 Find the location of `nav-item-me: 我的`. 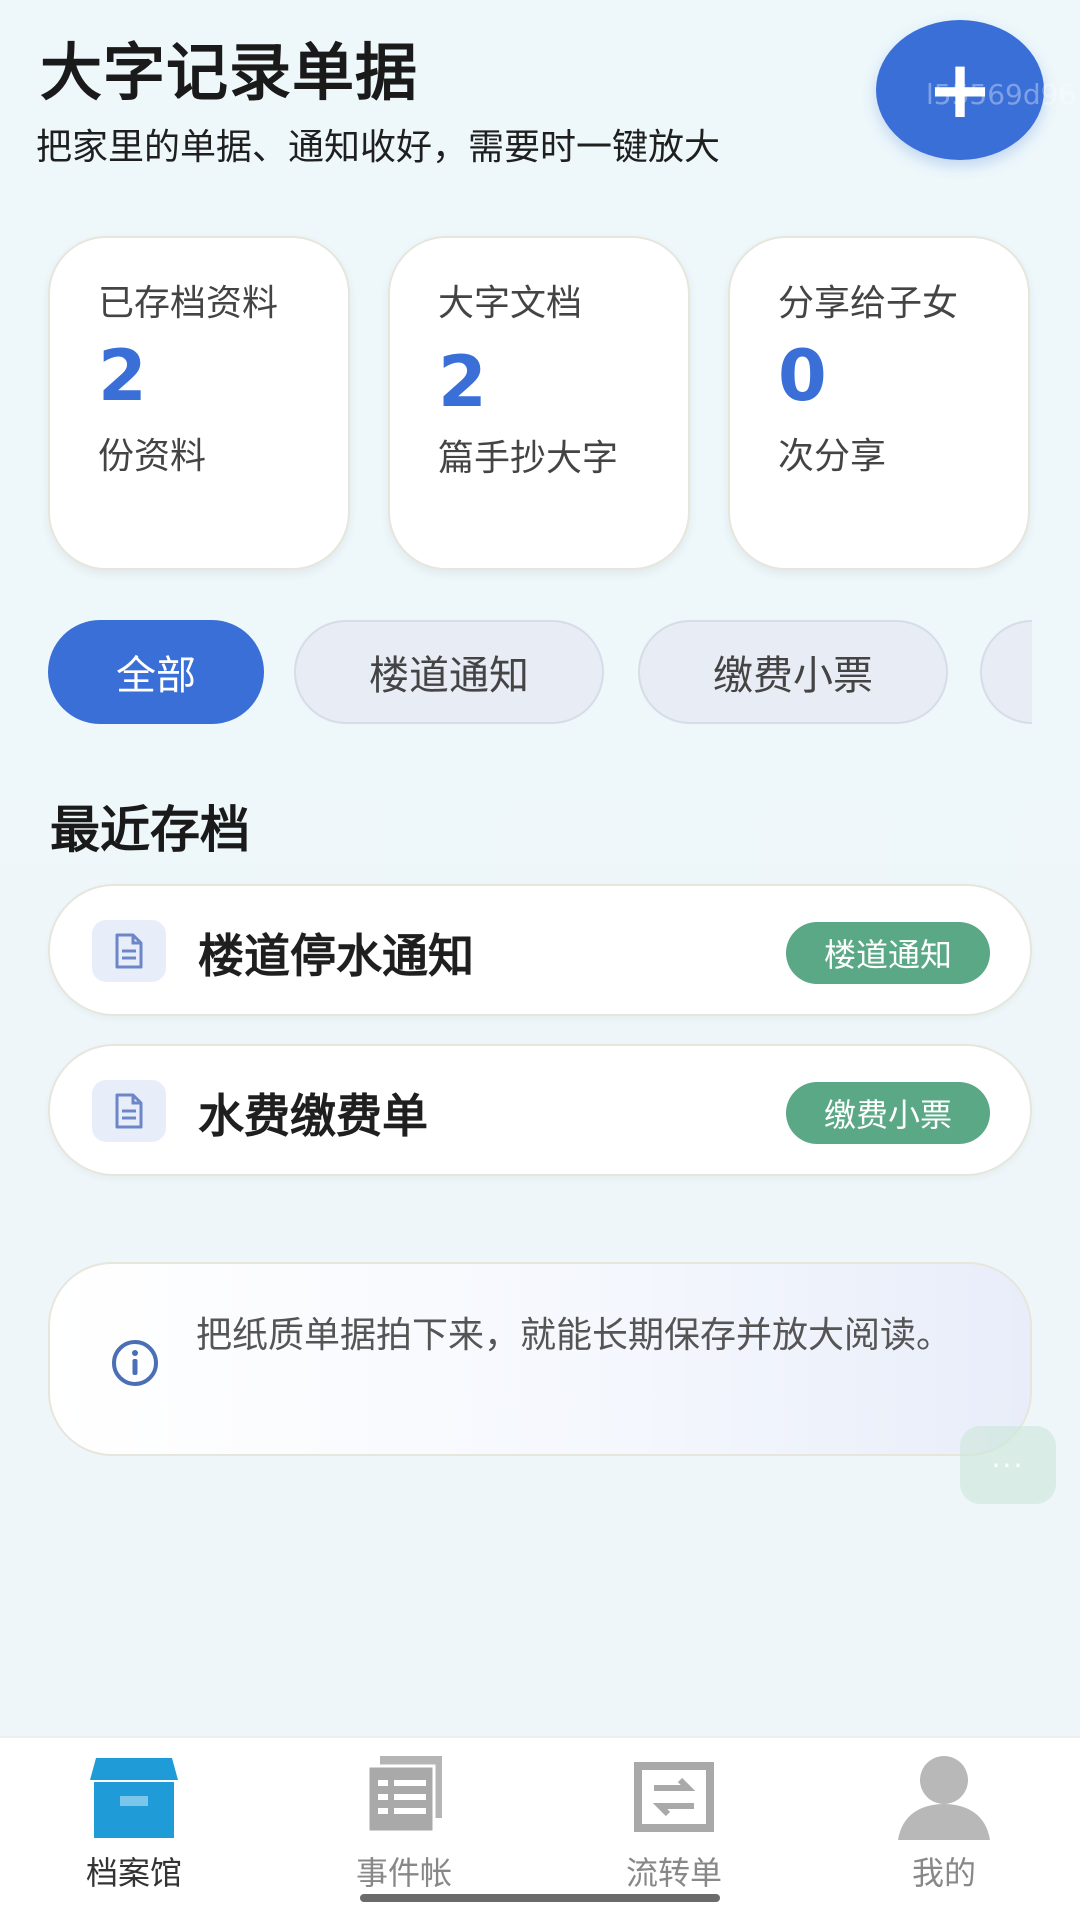

nav-item-me: 我的 is located at coordinates (944, 1823).